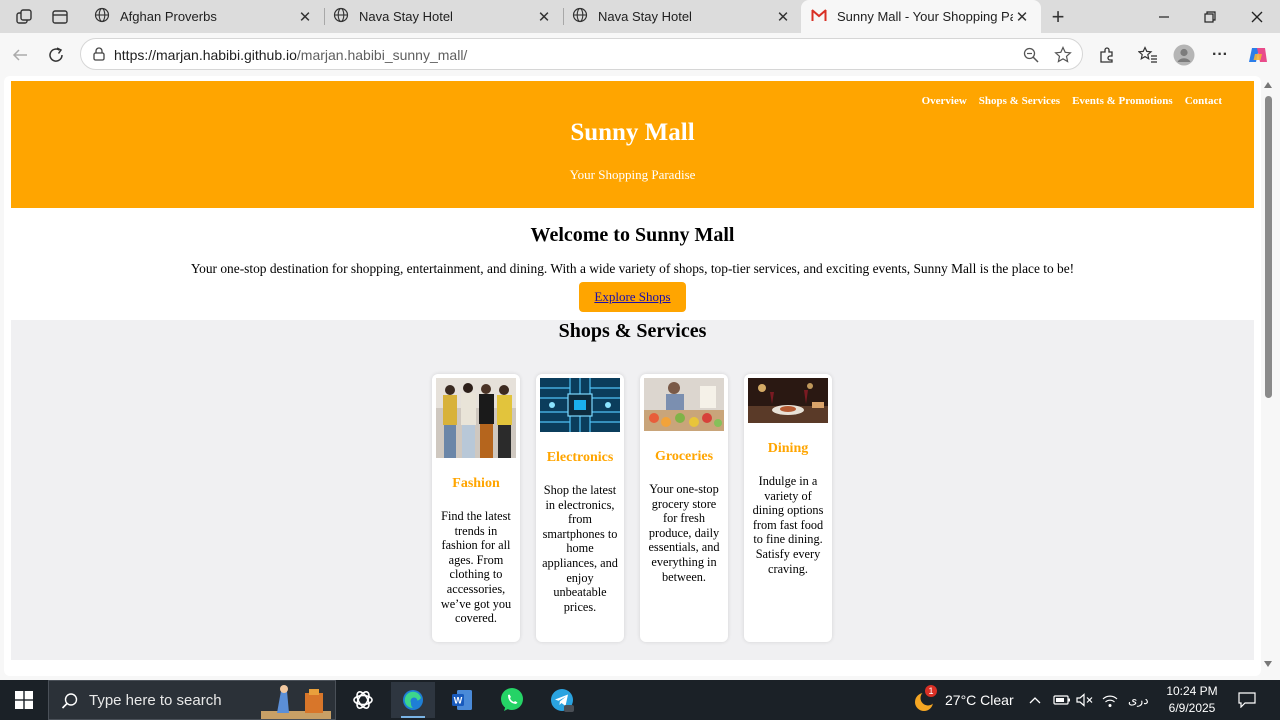  What do you see at coordinates (1107, 55) in the screenshot?
I see `extensions-icon` at bounding box center [1107, 55].